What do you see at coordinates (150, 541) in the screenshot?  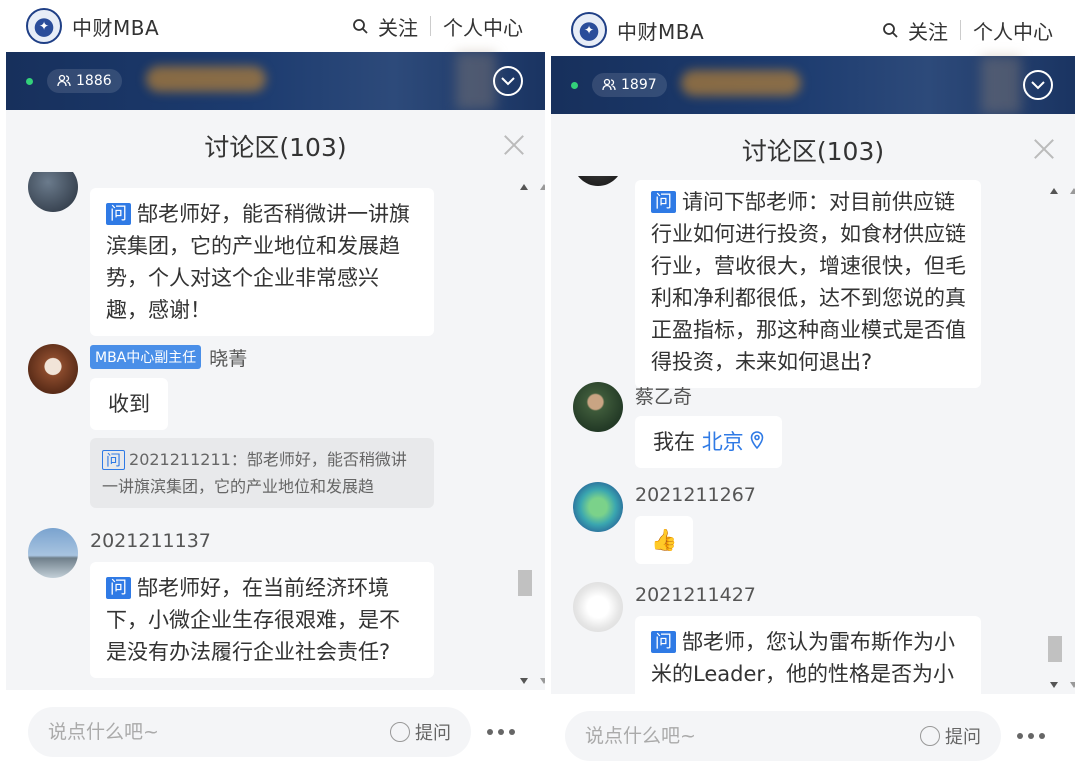 I see `user-name: 2021211137` at bounding box center [150, 541].